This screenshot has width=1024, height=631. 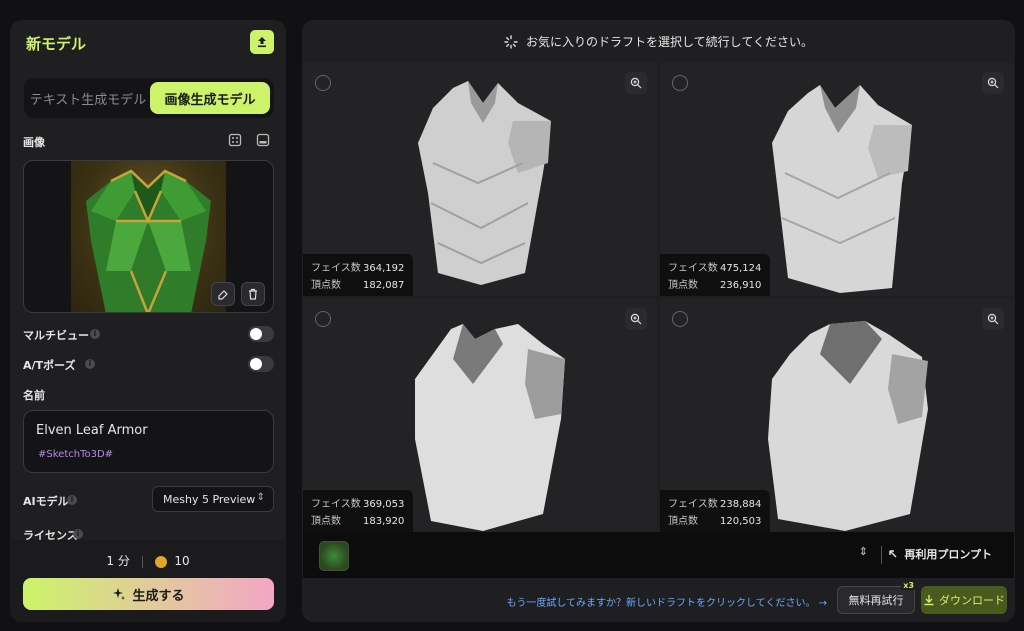 I want to click on free-retry-label: 無料再試行, so click(x=876, y=600).